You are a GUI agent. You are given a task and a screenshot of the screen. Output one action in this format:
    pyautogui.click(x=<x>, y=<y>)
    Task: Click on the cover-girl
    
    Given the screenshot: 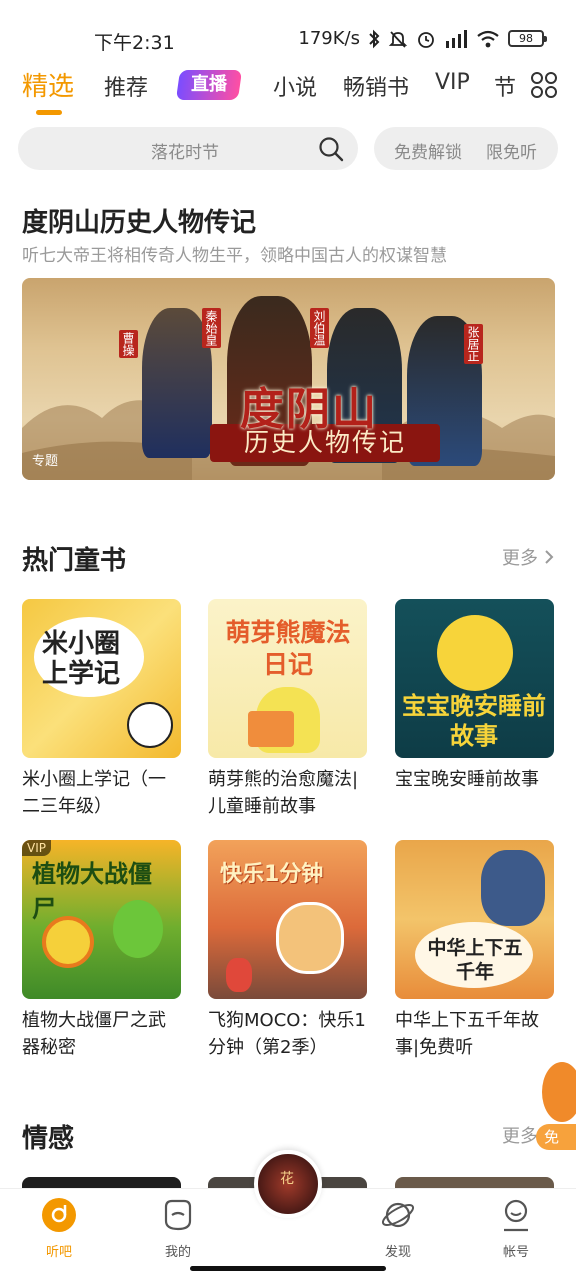 What is the action you would take?
    pyautogui.click(x=239, y=975)
    